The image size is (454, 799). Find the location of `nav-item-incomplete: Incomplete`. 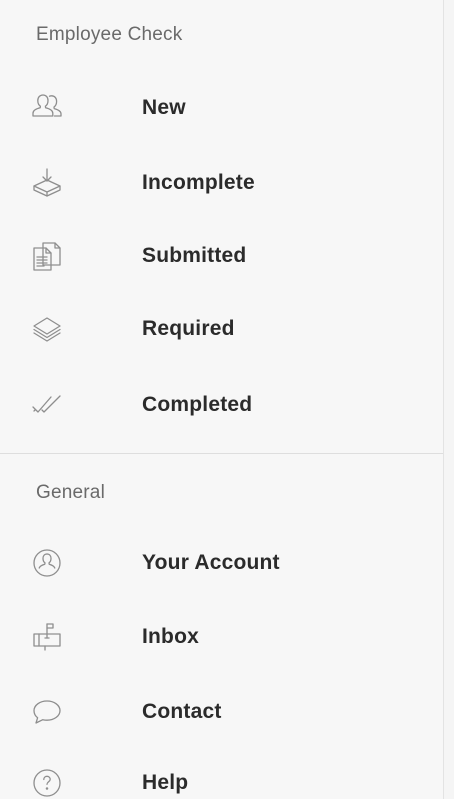

nav-item-incomplete: Incomplete is located at coordinates (221, 183).